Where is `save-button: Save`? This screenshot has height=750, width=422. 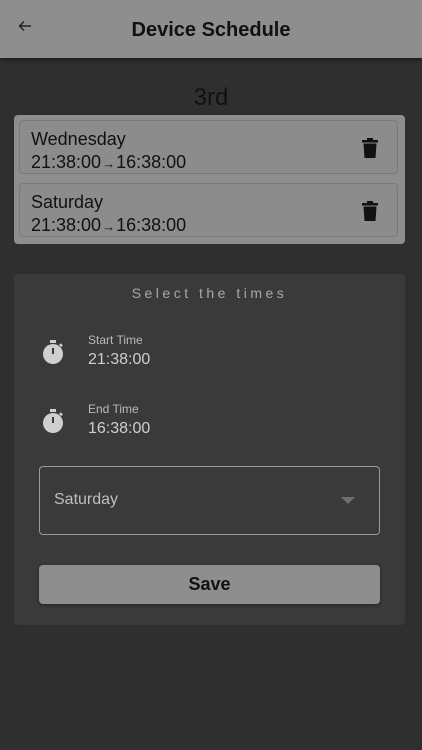 save-button: Save is located at coordinates (209, 584).